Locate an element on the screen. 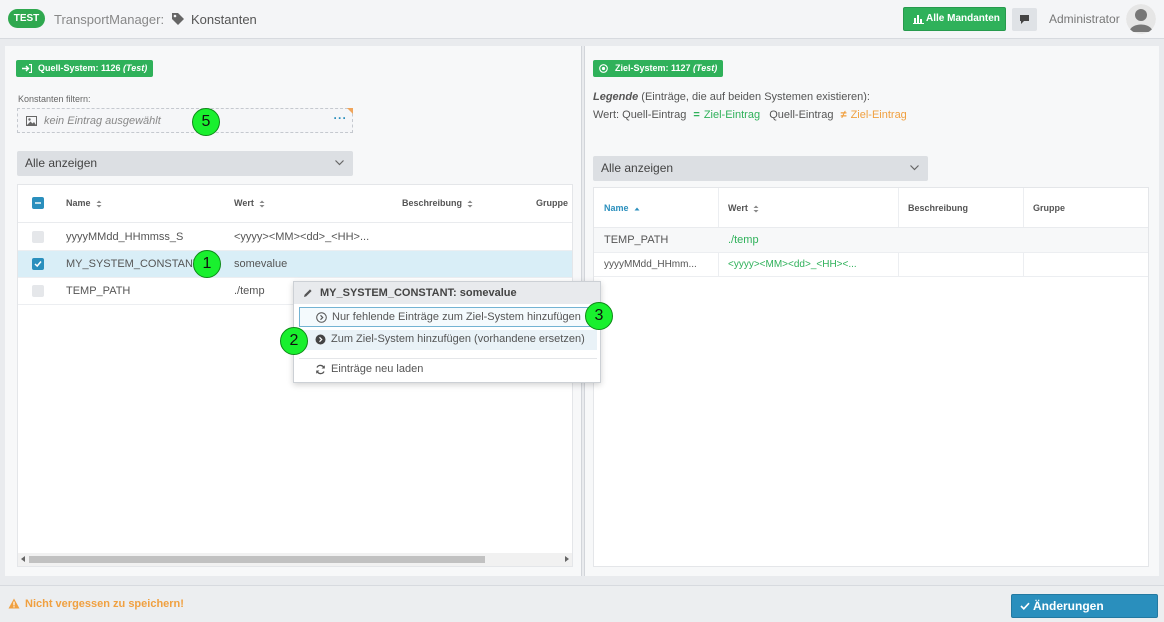 The height and width of the screenshot is (622, 1164). legend-equal-symbol: = is located at coordinates (696, 115).